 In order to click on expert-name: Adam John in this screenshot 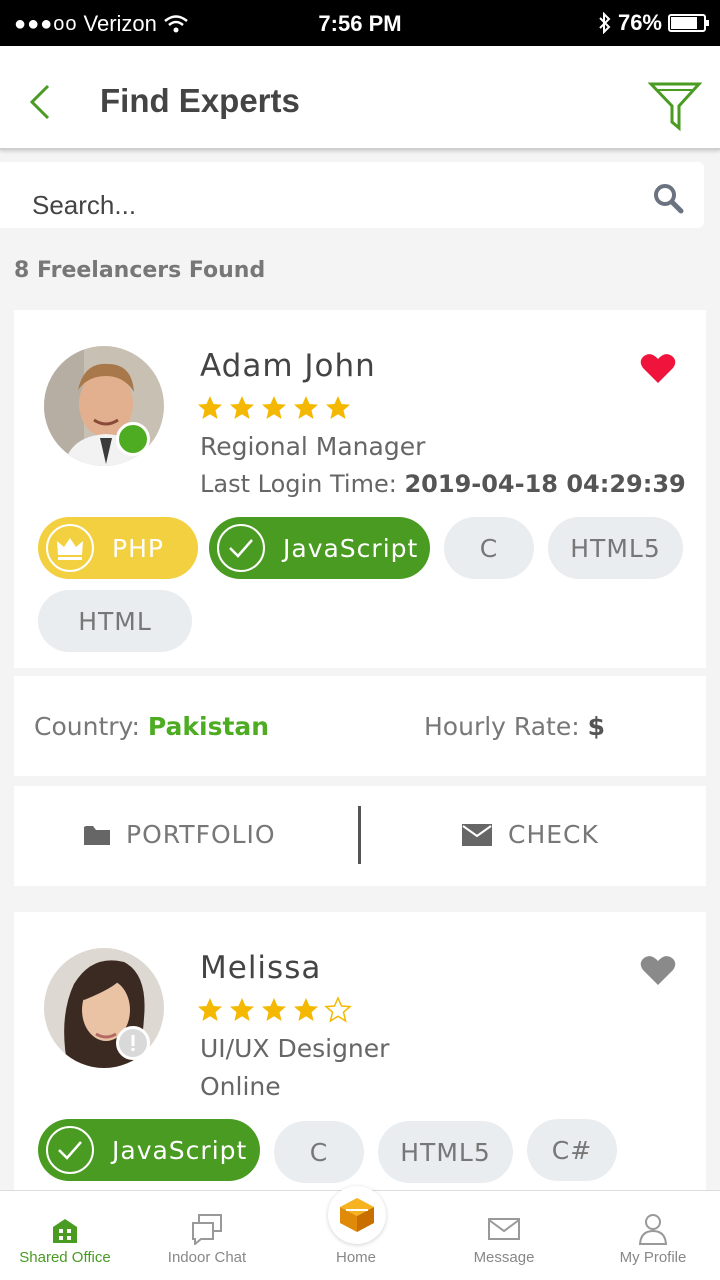, I will do `click(288, 366)`.